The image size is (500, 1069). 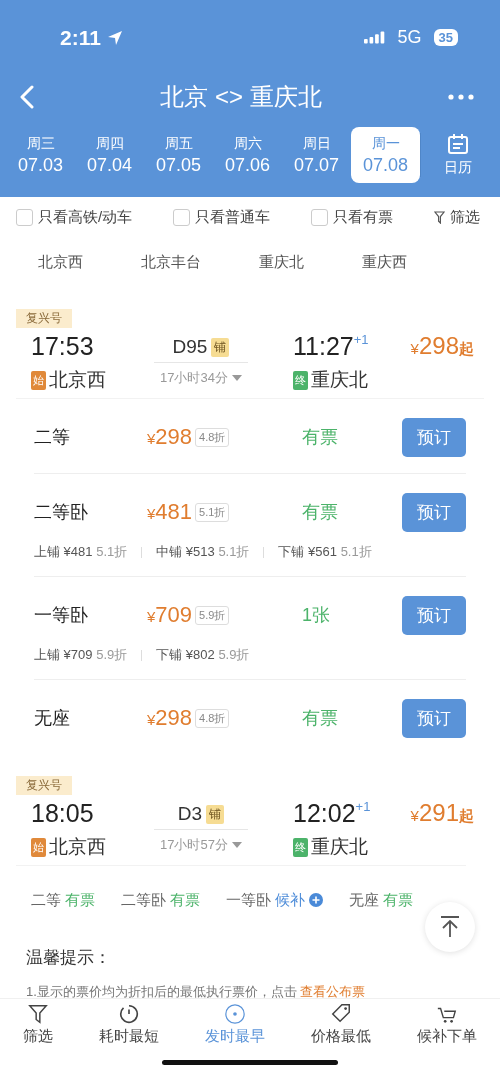 I want to click on route-title: 北京 <> 重庆北, so click(x=241, y=97).